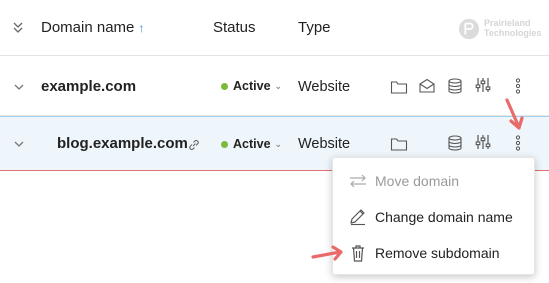  Describe the element at coordinates (141, 28) in the screenshot. I see `sort-ascending-icon: ↑` at that location.